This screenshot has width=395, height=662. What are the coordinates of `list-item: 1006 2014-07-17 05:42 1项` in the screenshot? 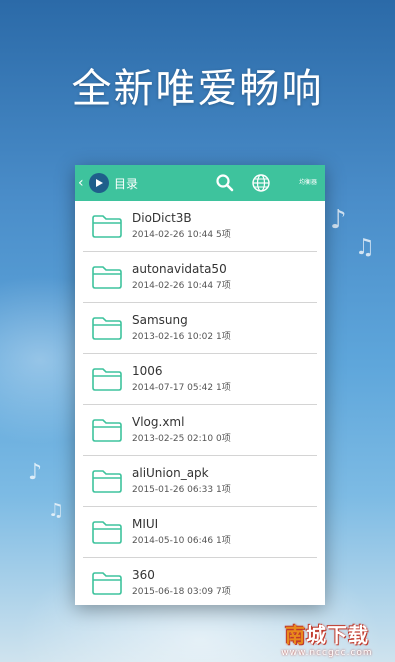 It's located at (200, 379).